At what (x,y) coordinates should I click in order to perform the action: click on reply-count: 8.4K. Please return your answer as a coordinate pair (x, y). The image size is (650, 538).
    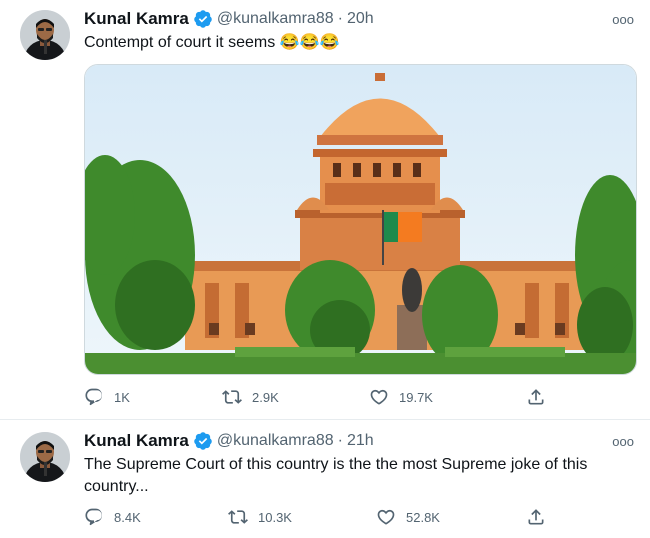
    Looking at the image, I should click on (127, 517).